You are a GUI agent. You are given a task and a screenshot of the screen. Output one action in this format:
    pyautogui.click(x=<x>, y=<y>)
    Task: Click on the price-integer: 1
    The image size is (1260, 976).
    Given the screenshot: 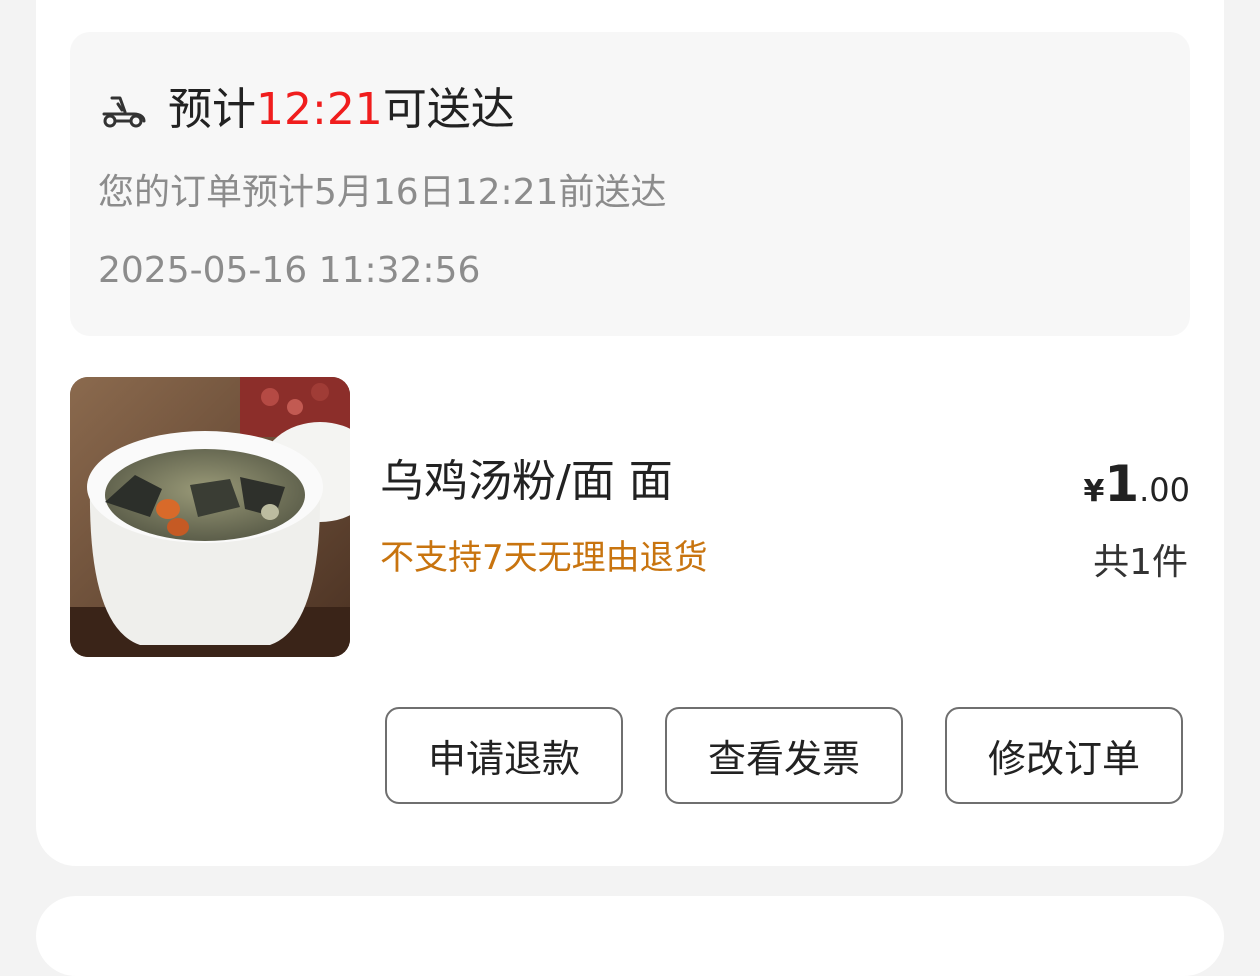 What is the action you would take?
    pyautogui.click(x=1122, y=484)
    